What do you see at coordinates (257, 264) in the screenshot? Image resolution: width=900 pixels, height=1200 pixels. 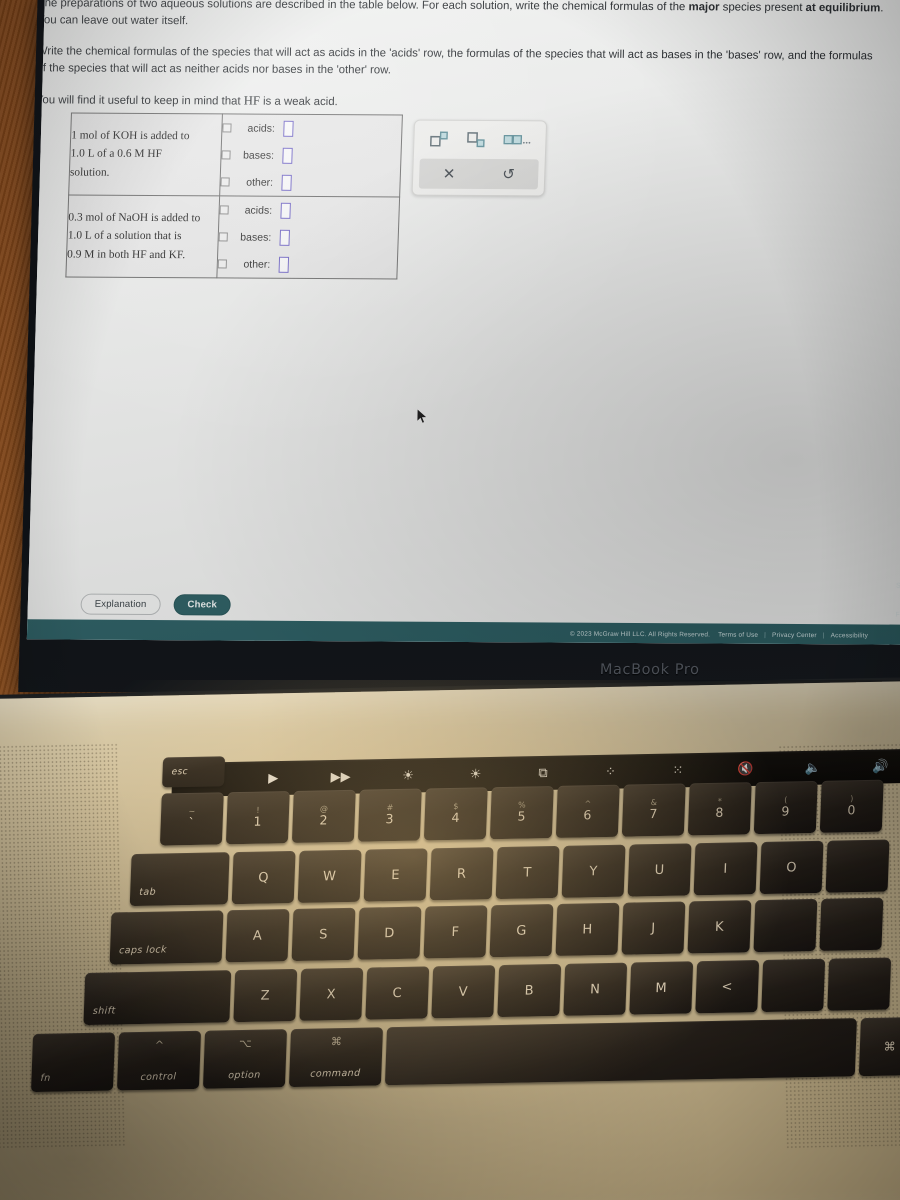 I see `label-other-2: other:` at bounding box center [257, 264].